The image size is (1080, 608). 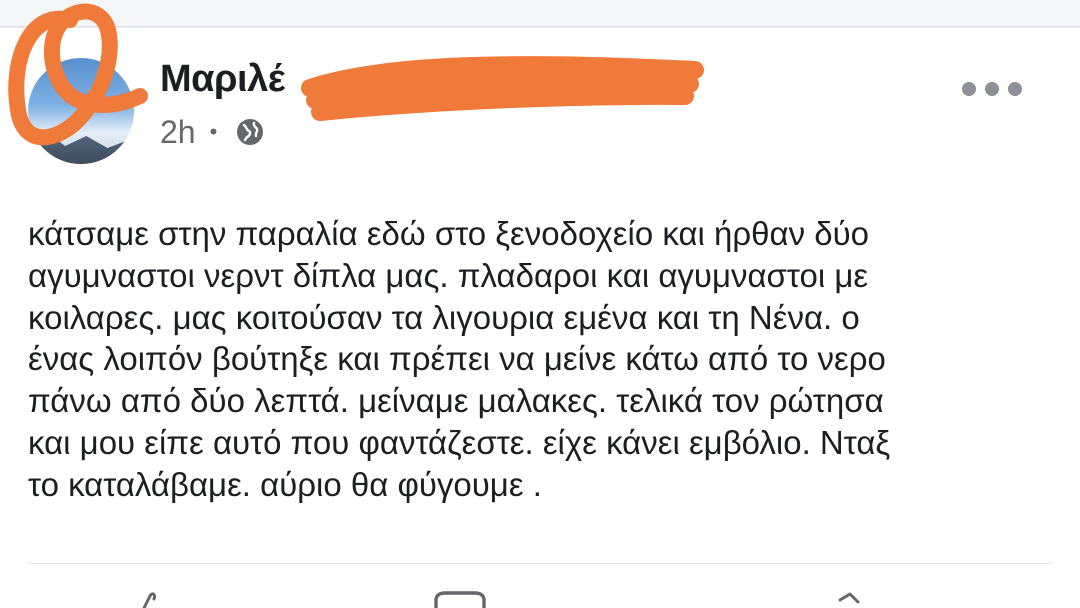 I want to click on post-action-bar, so click(x=540, y=599).